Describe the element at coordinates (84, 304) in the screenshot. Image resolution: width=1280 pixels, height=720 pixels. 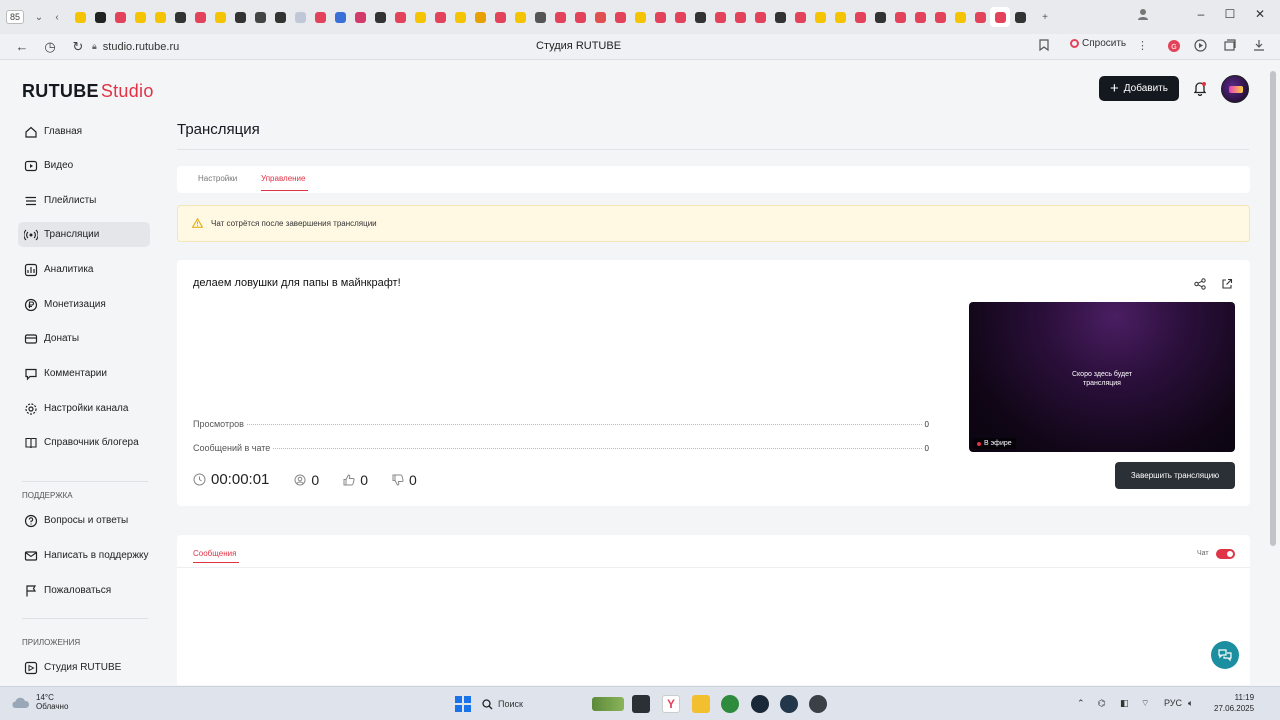
I see `sidebar-item-ruble: Монетизация` at that location.